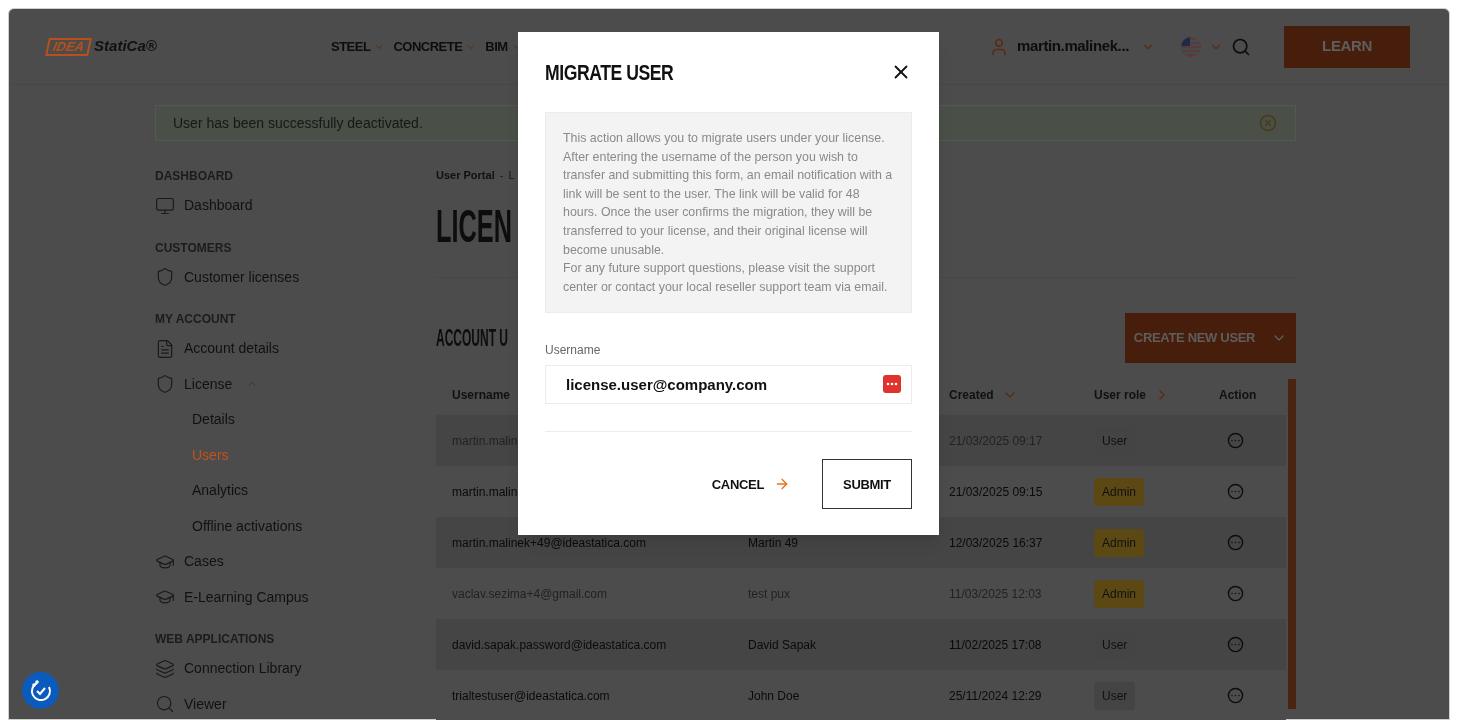 This screenshot has height=720, width=1458. I want to click on sidebar-item: Viewer, so click(205, 704).